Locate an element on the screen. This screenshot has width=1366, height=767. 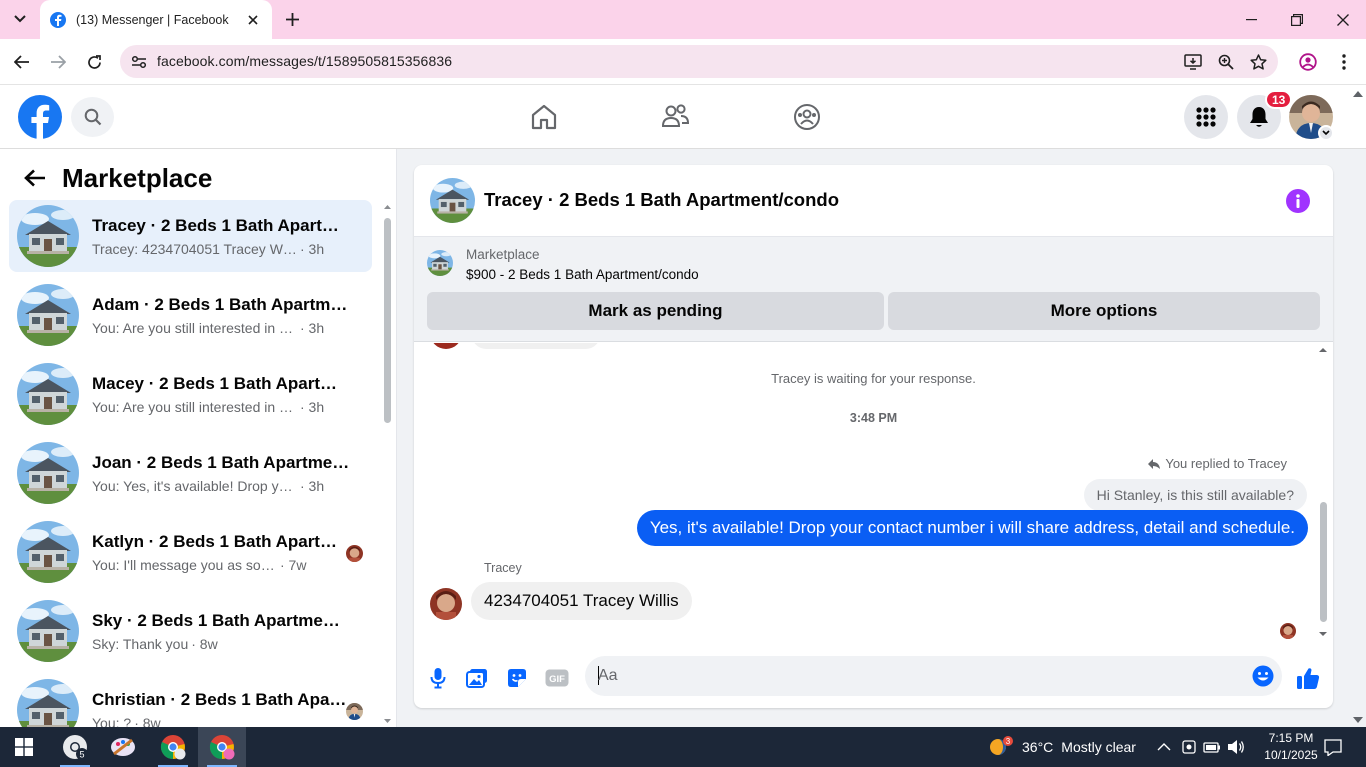
back-arrow-button is located at coordinates (35, 178).